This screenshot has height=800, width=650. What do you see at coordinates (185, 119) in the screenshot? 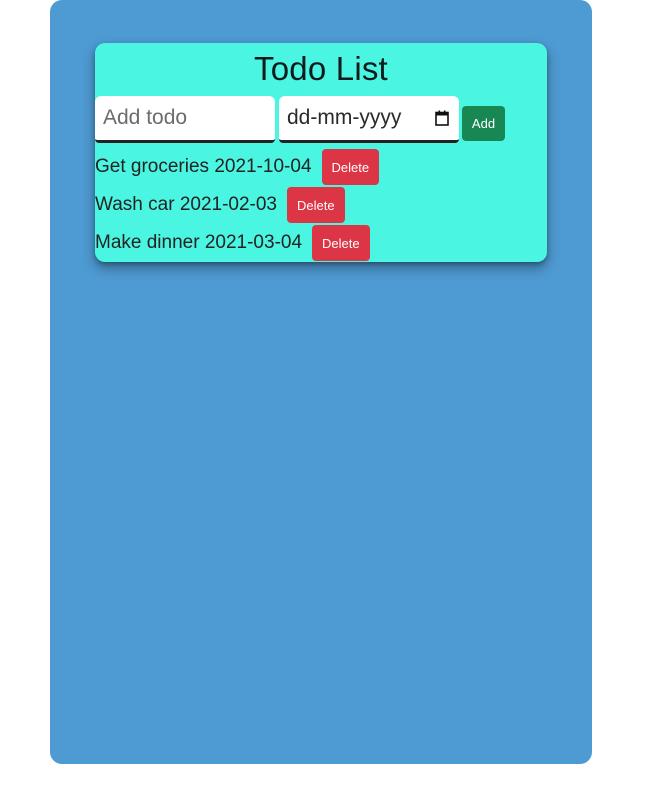
I see `todo-input` at bounding box center [185, 119].